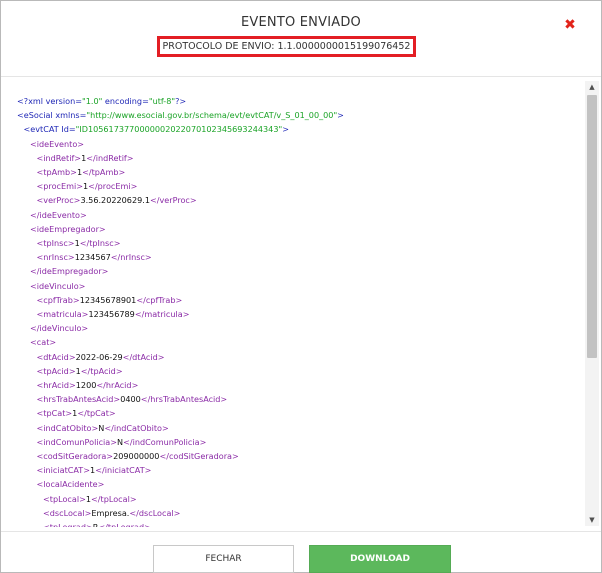  What do you see at coordinates (155, 512) in the screenshot?
I see `xml-token: </dscLocal>` at bounding box center [155, 512].